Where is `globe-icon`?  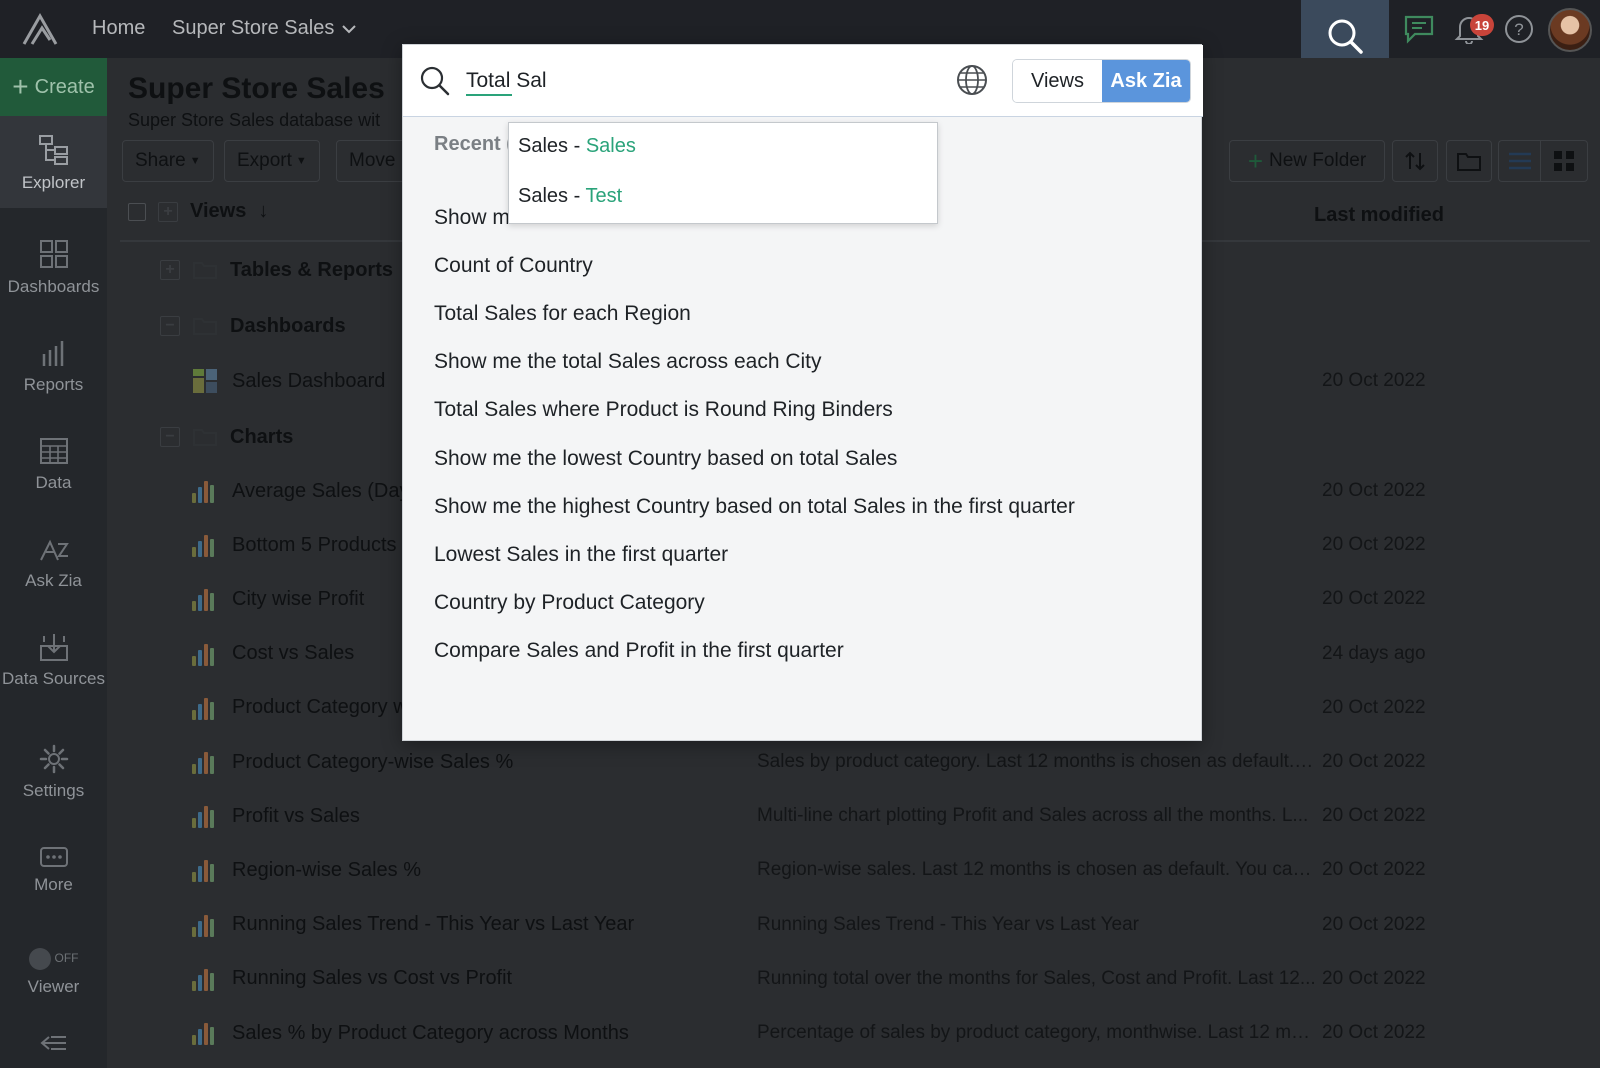
globe-icon is located at coordinates (972, 80).